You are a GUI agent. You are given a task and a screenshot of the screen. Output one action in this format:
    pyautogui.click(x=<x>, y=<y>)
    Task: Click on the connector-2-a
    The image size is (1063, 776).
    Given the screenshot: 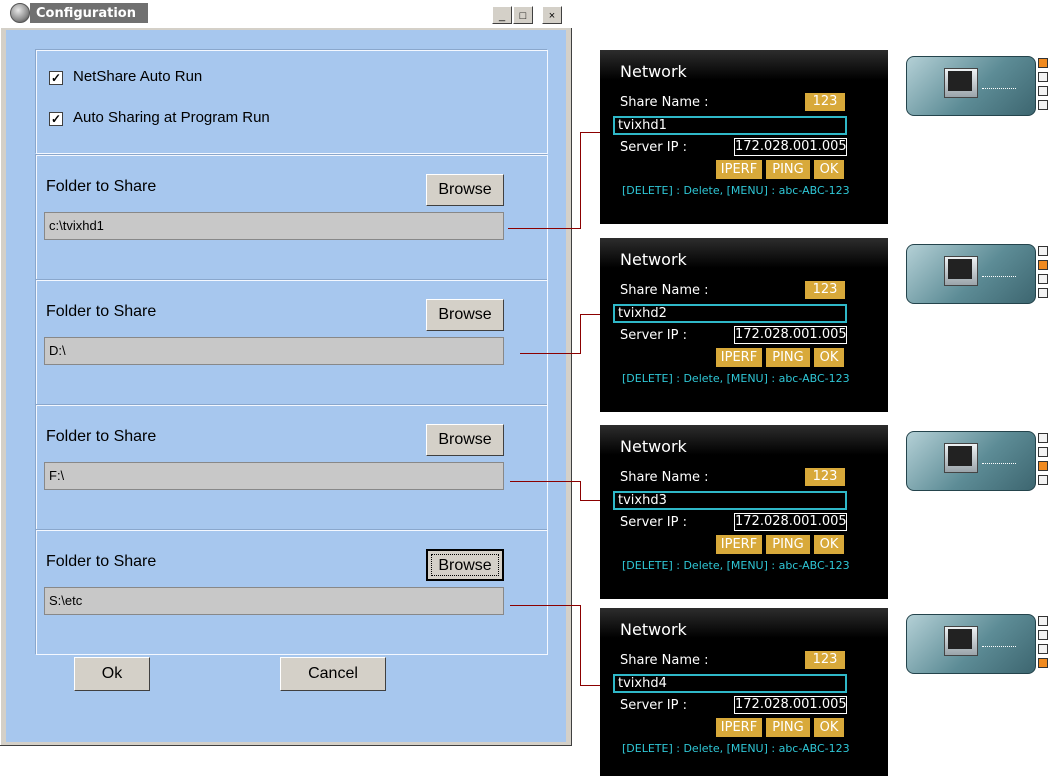 What is the action you would take?
    pyautogui.click(x=550, y=353)
    